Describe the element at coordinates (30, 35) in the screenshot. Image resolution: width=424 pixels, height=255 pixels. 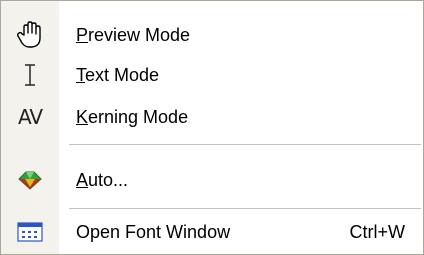
I see `hand-icon` at that location.